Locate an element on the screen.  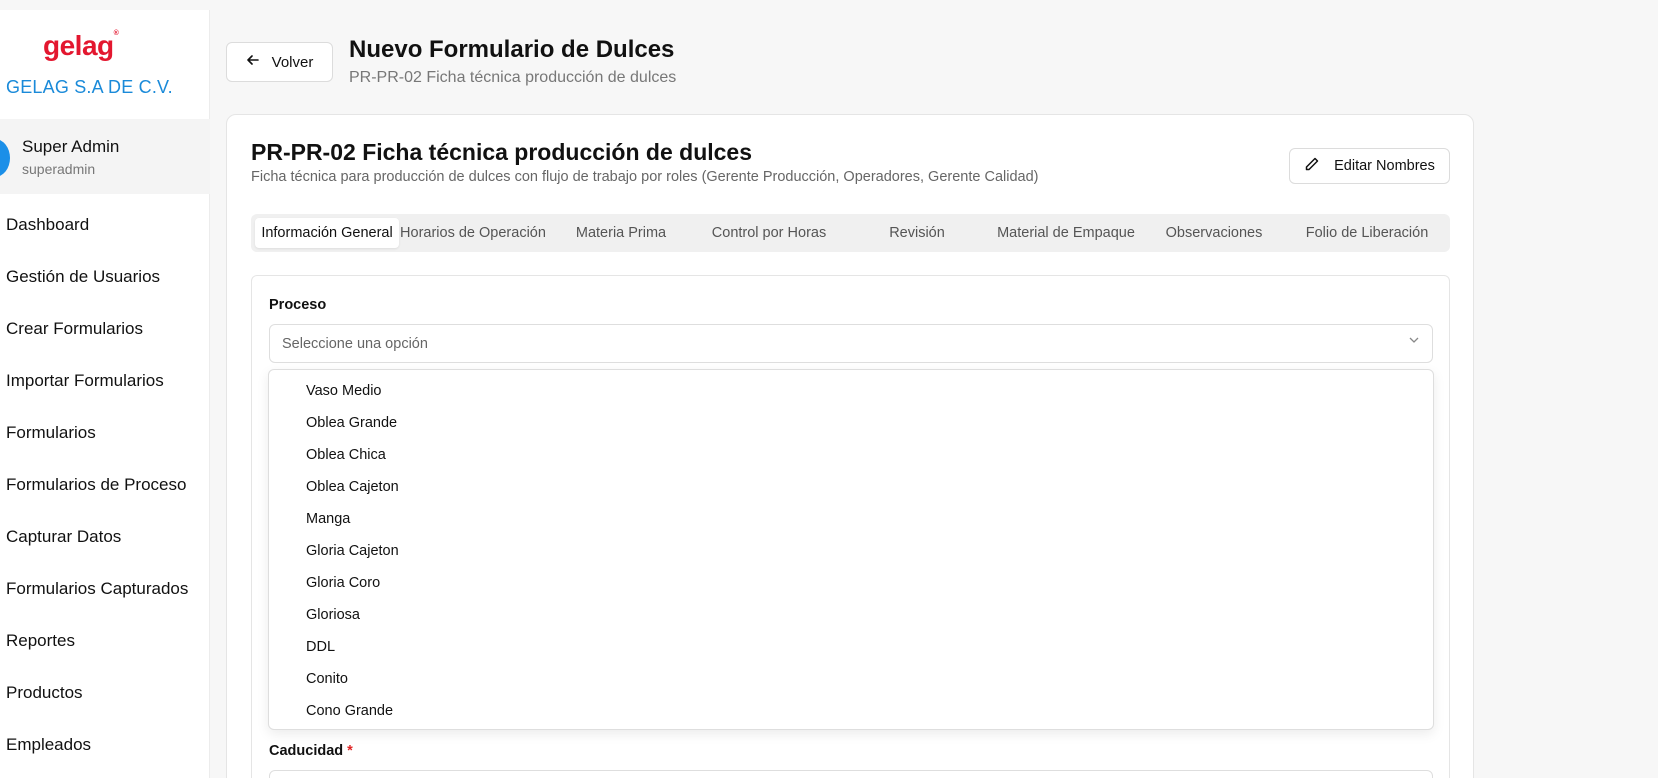
sidebar-item-formularios-proceso: Formularios de Proceso is located at coordinates (94, 496).